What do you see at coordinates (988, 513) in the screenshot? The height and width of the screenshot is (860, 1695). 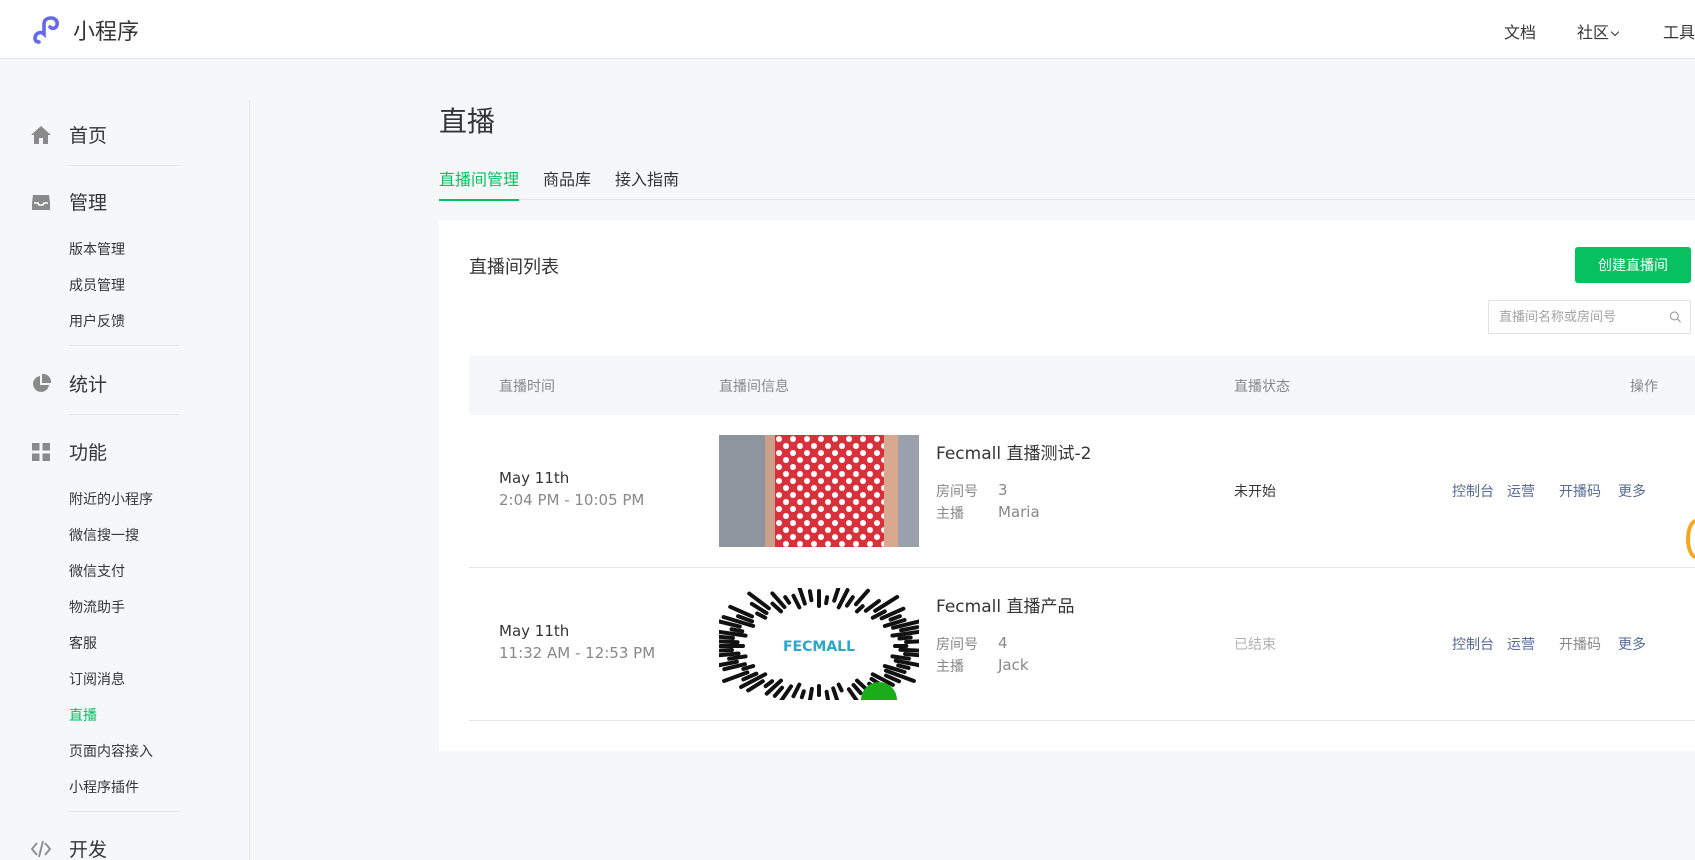 I see `anchor: 主播 Maria` at bounding box center [988, 513].